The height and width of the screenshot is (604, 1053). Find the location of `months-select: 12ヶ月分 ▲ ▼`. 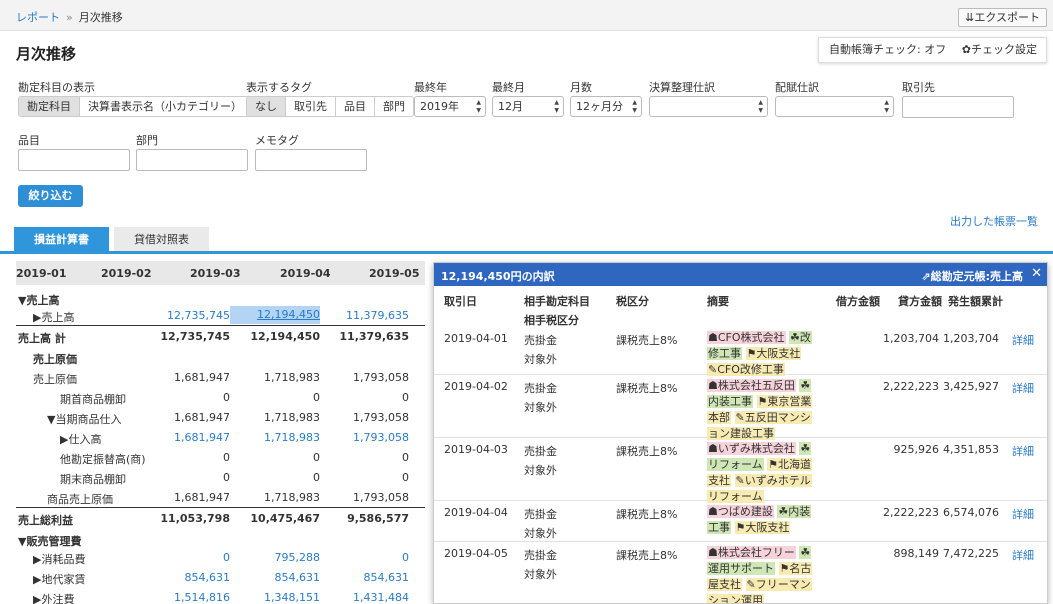

months-select: 12ヶ月分 ▲ ▼ is located at coordinates (606, 106).